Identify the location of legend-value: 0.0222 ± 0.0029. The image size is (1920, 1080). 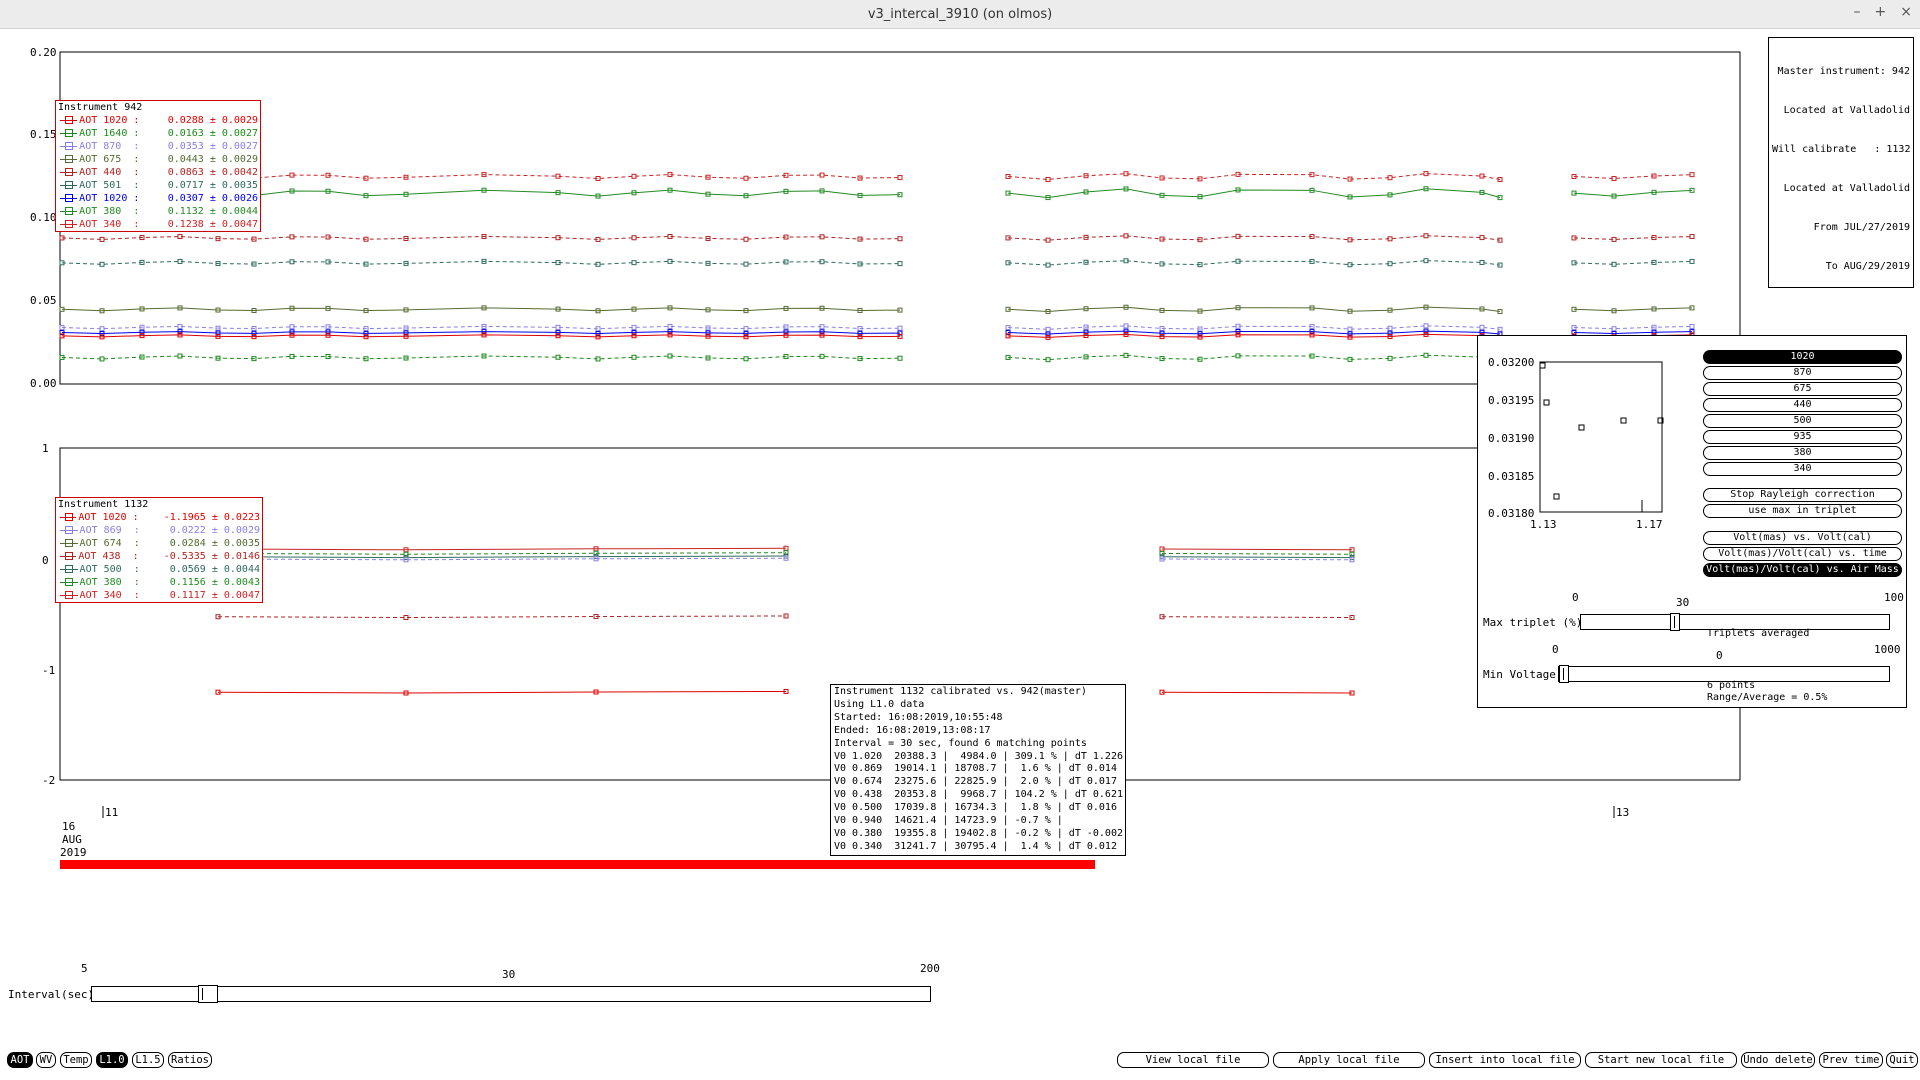
(214, 530).